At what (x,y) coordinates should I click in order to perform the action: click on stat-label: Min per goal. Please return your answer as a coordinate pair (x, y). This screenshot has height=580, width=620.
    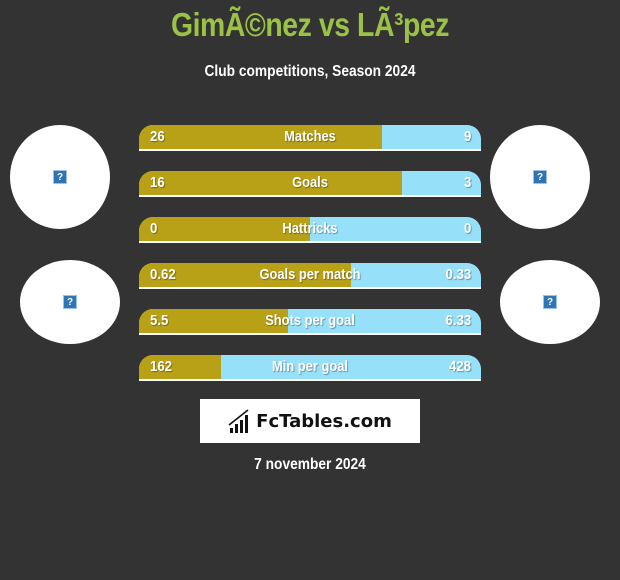
    Looking at the image, I should click on (310, 366).